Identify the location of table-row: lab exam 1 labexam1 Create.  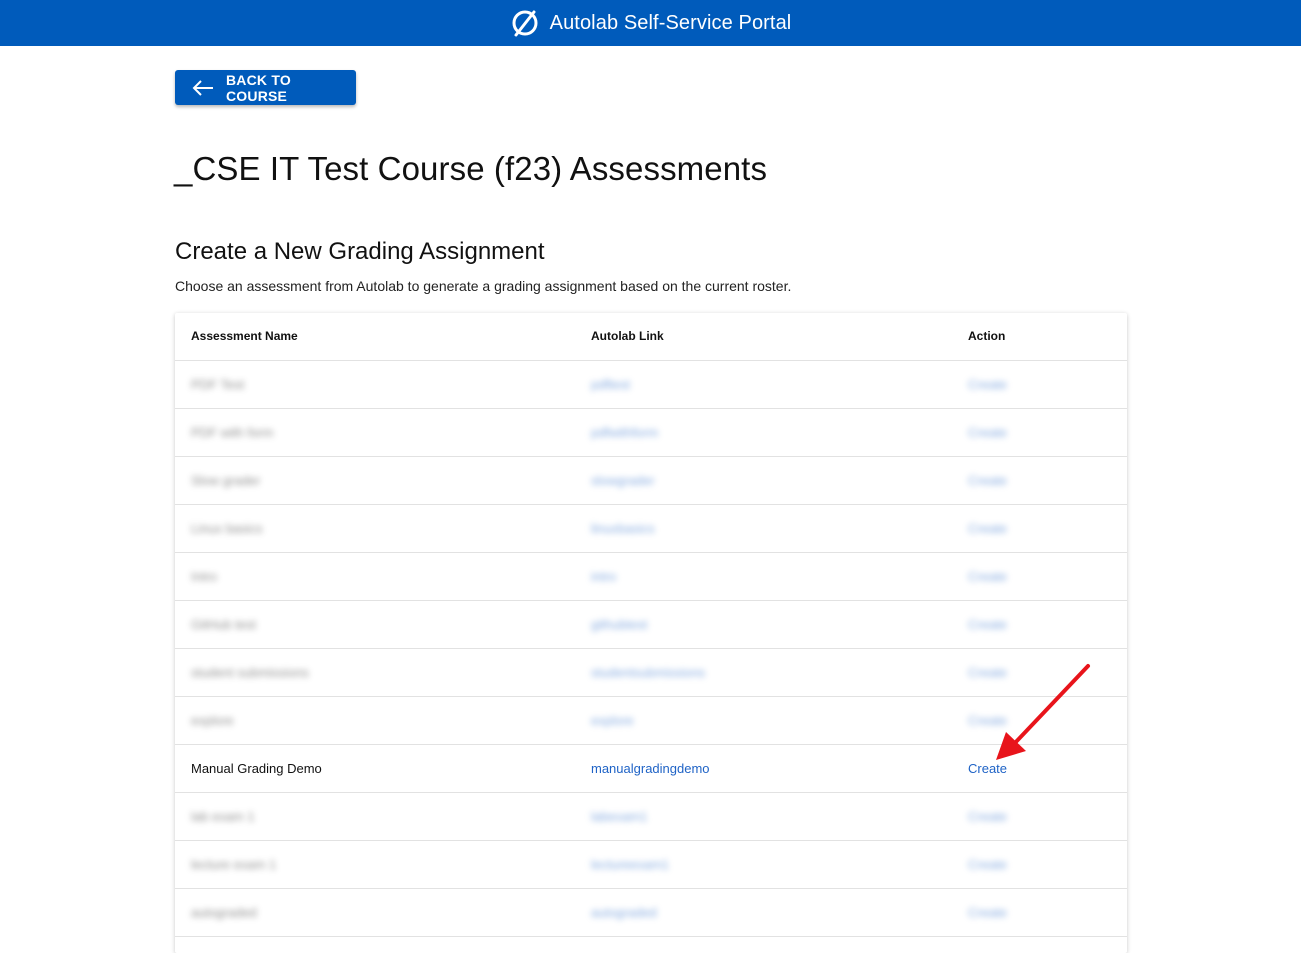
(651, 817).